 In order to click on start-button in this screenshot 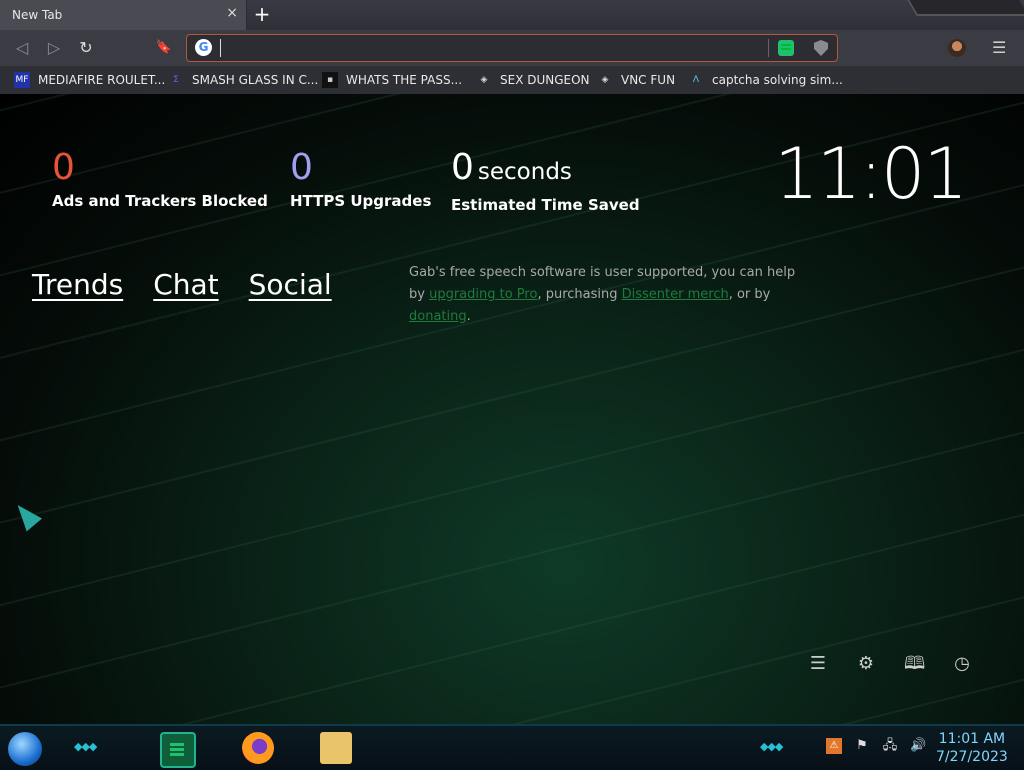, I will do `click(25, 749)`.